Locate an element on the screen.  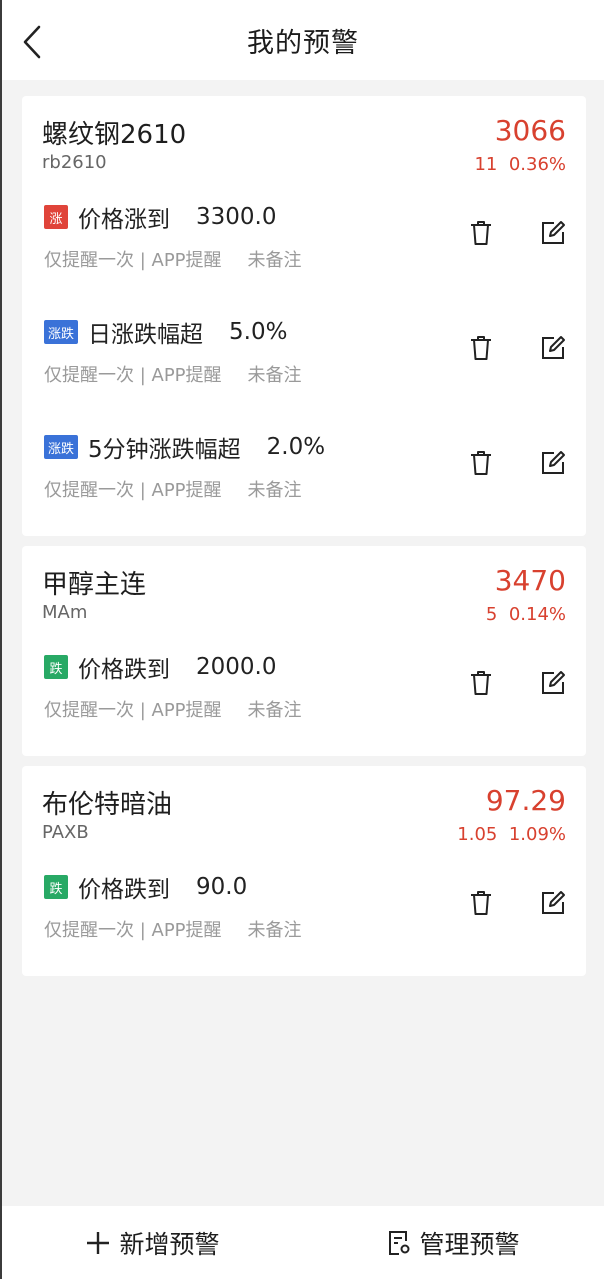
card-header: 甲醇主连 MAm 3470 5 0.14% is located at coordinates (304, 591).